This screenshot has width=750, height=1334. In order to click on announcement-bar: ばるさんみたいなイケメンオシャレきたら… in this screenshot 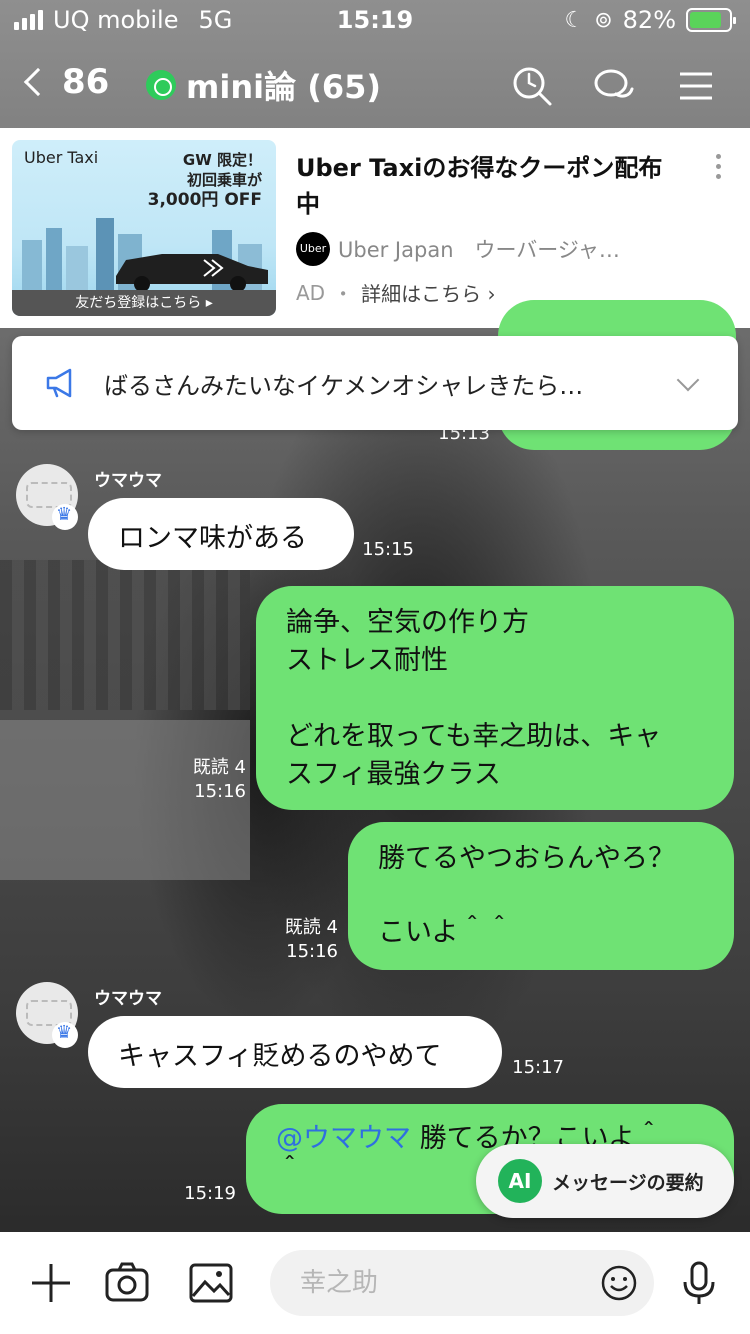, I will do `click(375, 383)`.